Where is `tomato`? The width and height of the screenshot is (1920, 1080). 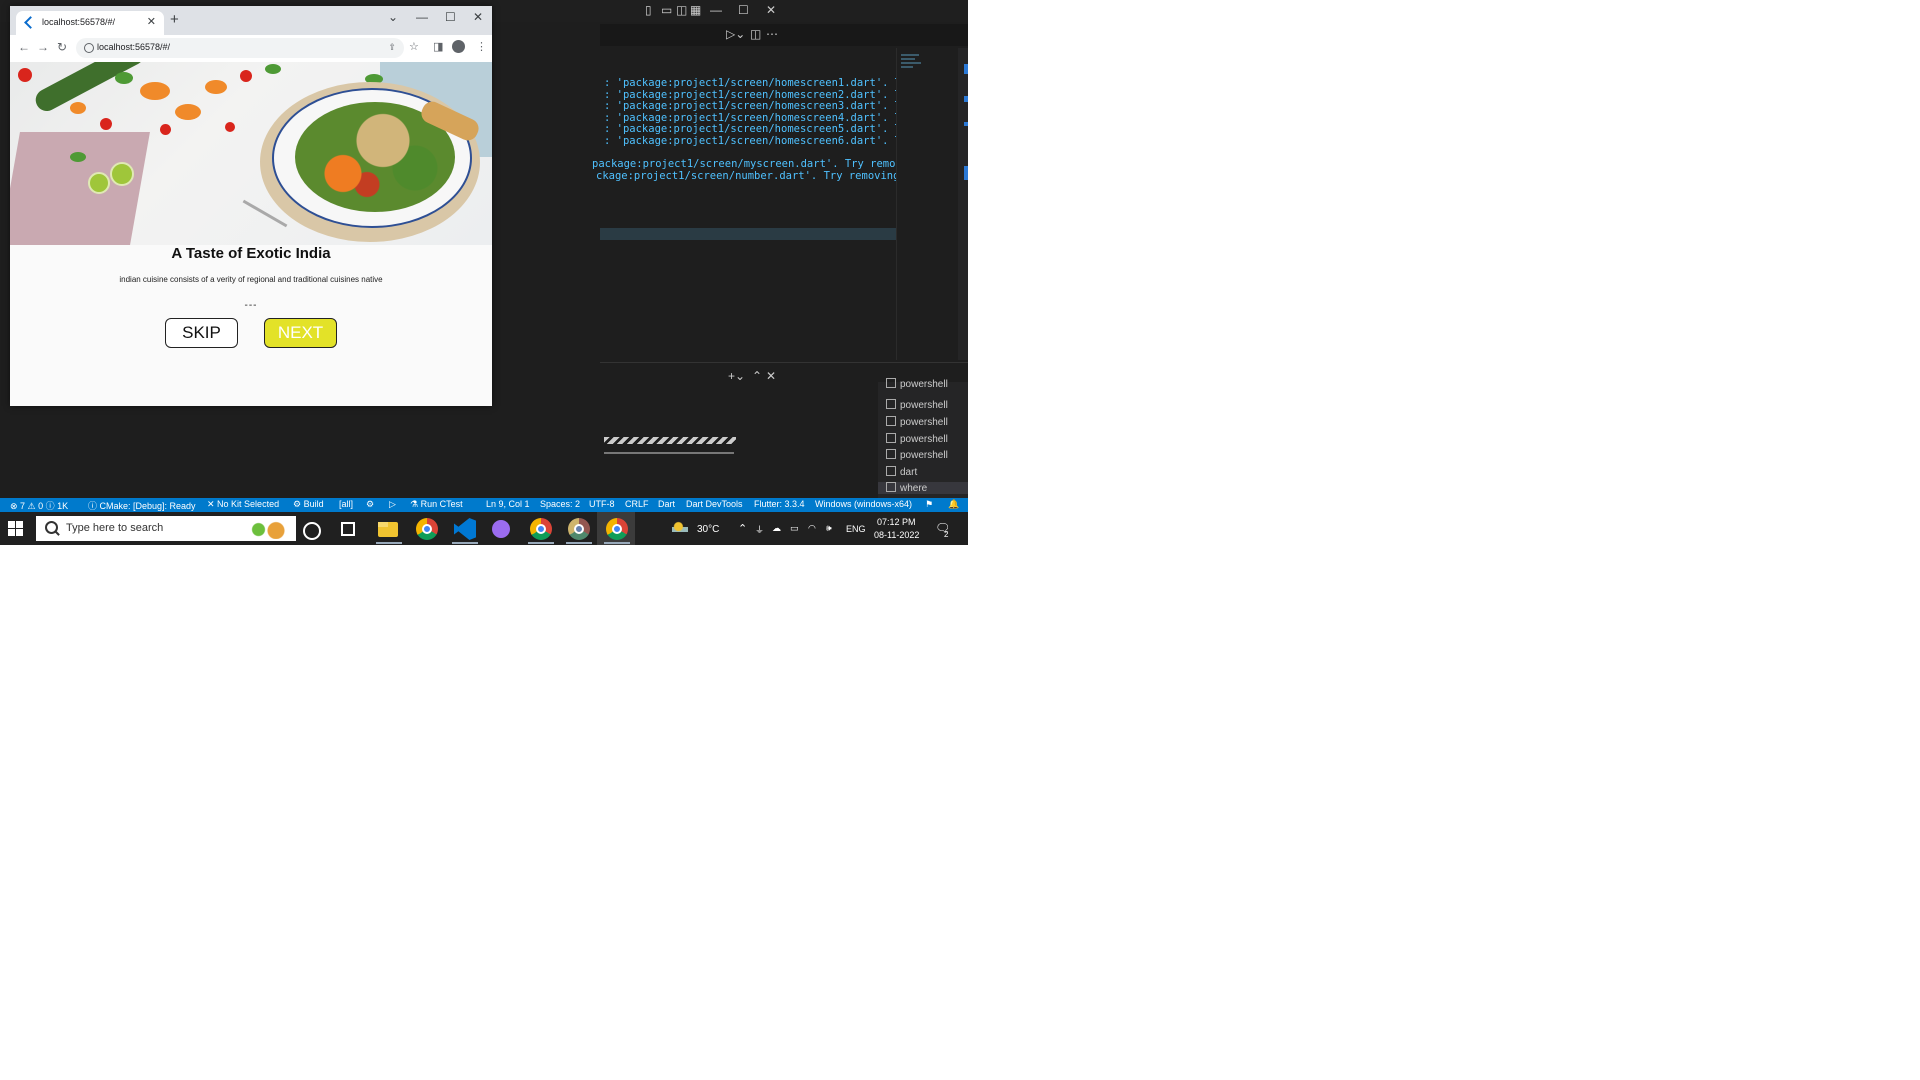
tomato is located at coordinates (246, 76).